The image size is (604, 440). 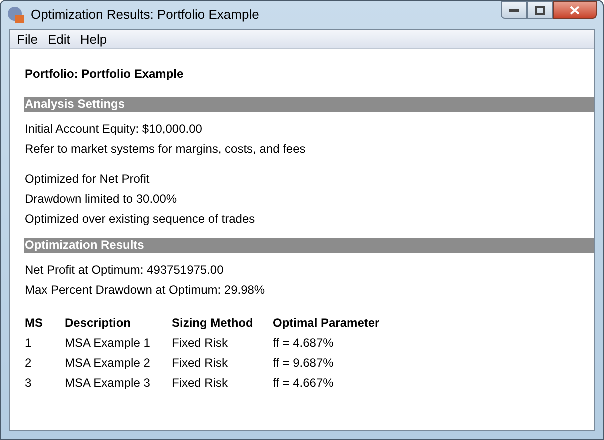 I want to click on app-logo-icon, so click(x=16, y=15).